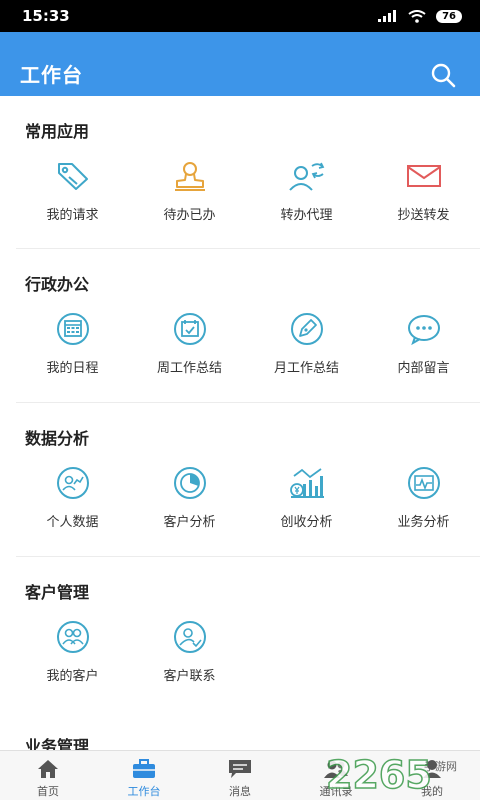  I want to click on pen-icon, so click(307, 329).